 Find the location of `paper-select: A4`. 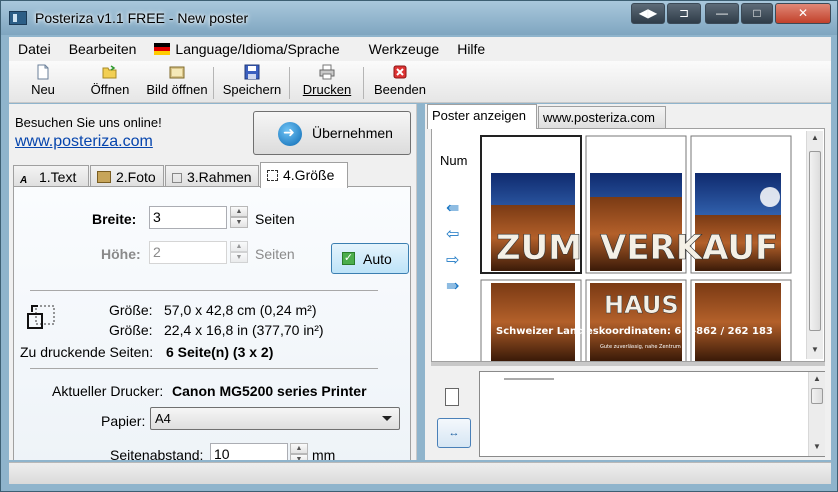

paper-select: A4 is located at coordinates (275, 418).